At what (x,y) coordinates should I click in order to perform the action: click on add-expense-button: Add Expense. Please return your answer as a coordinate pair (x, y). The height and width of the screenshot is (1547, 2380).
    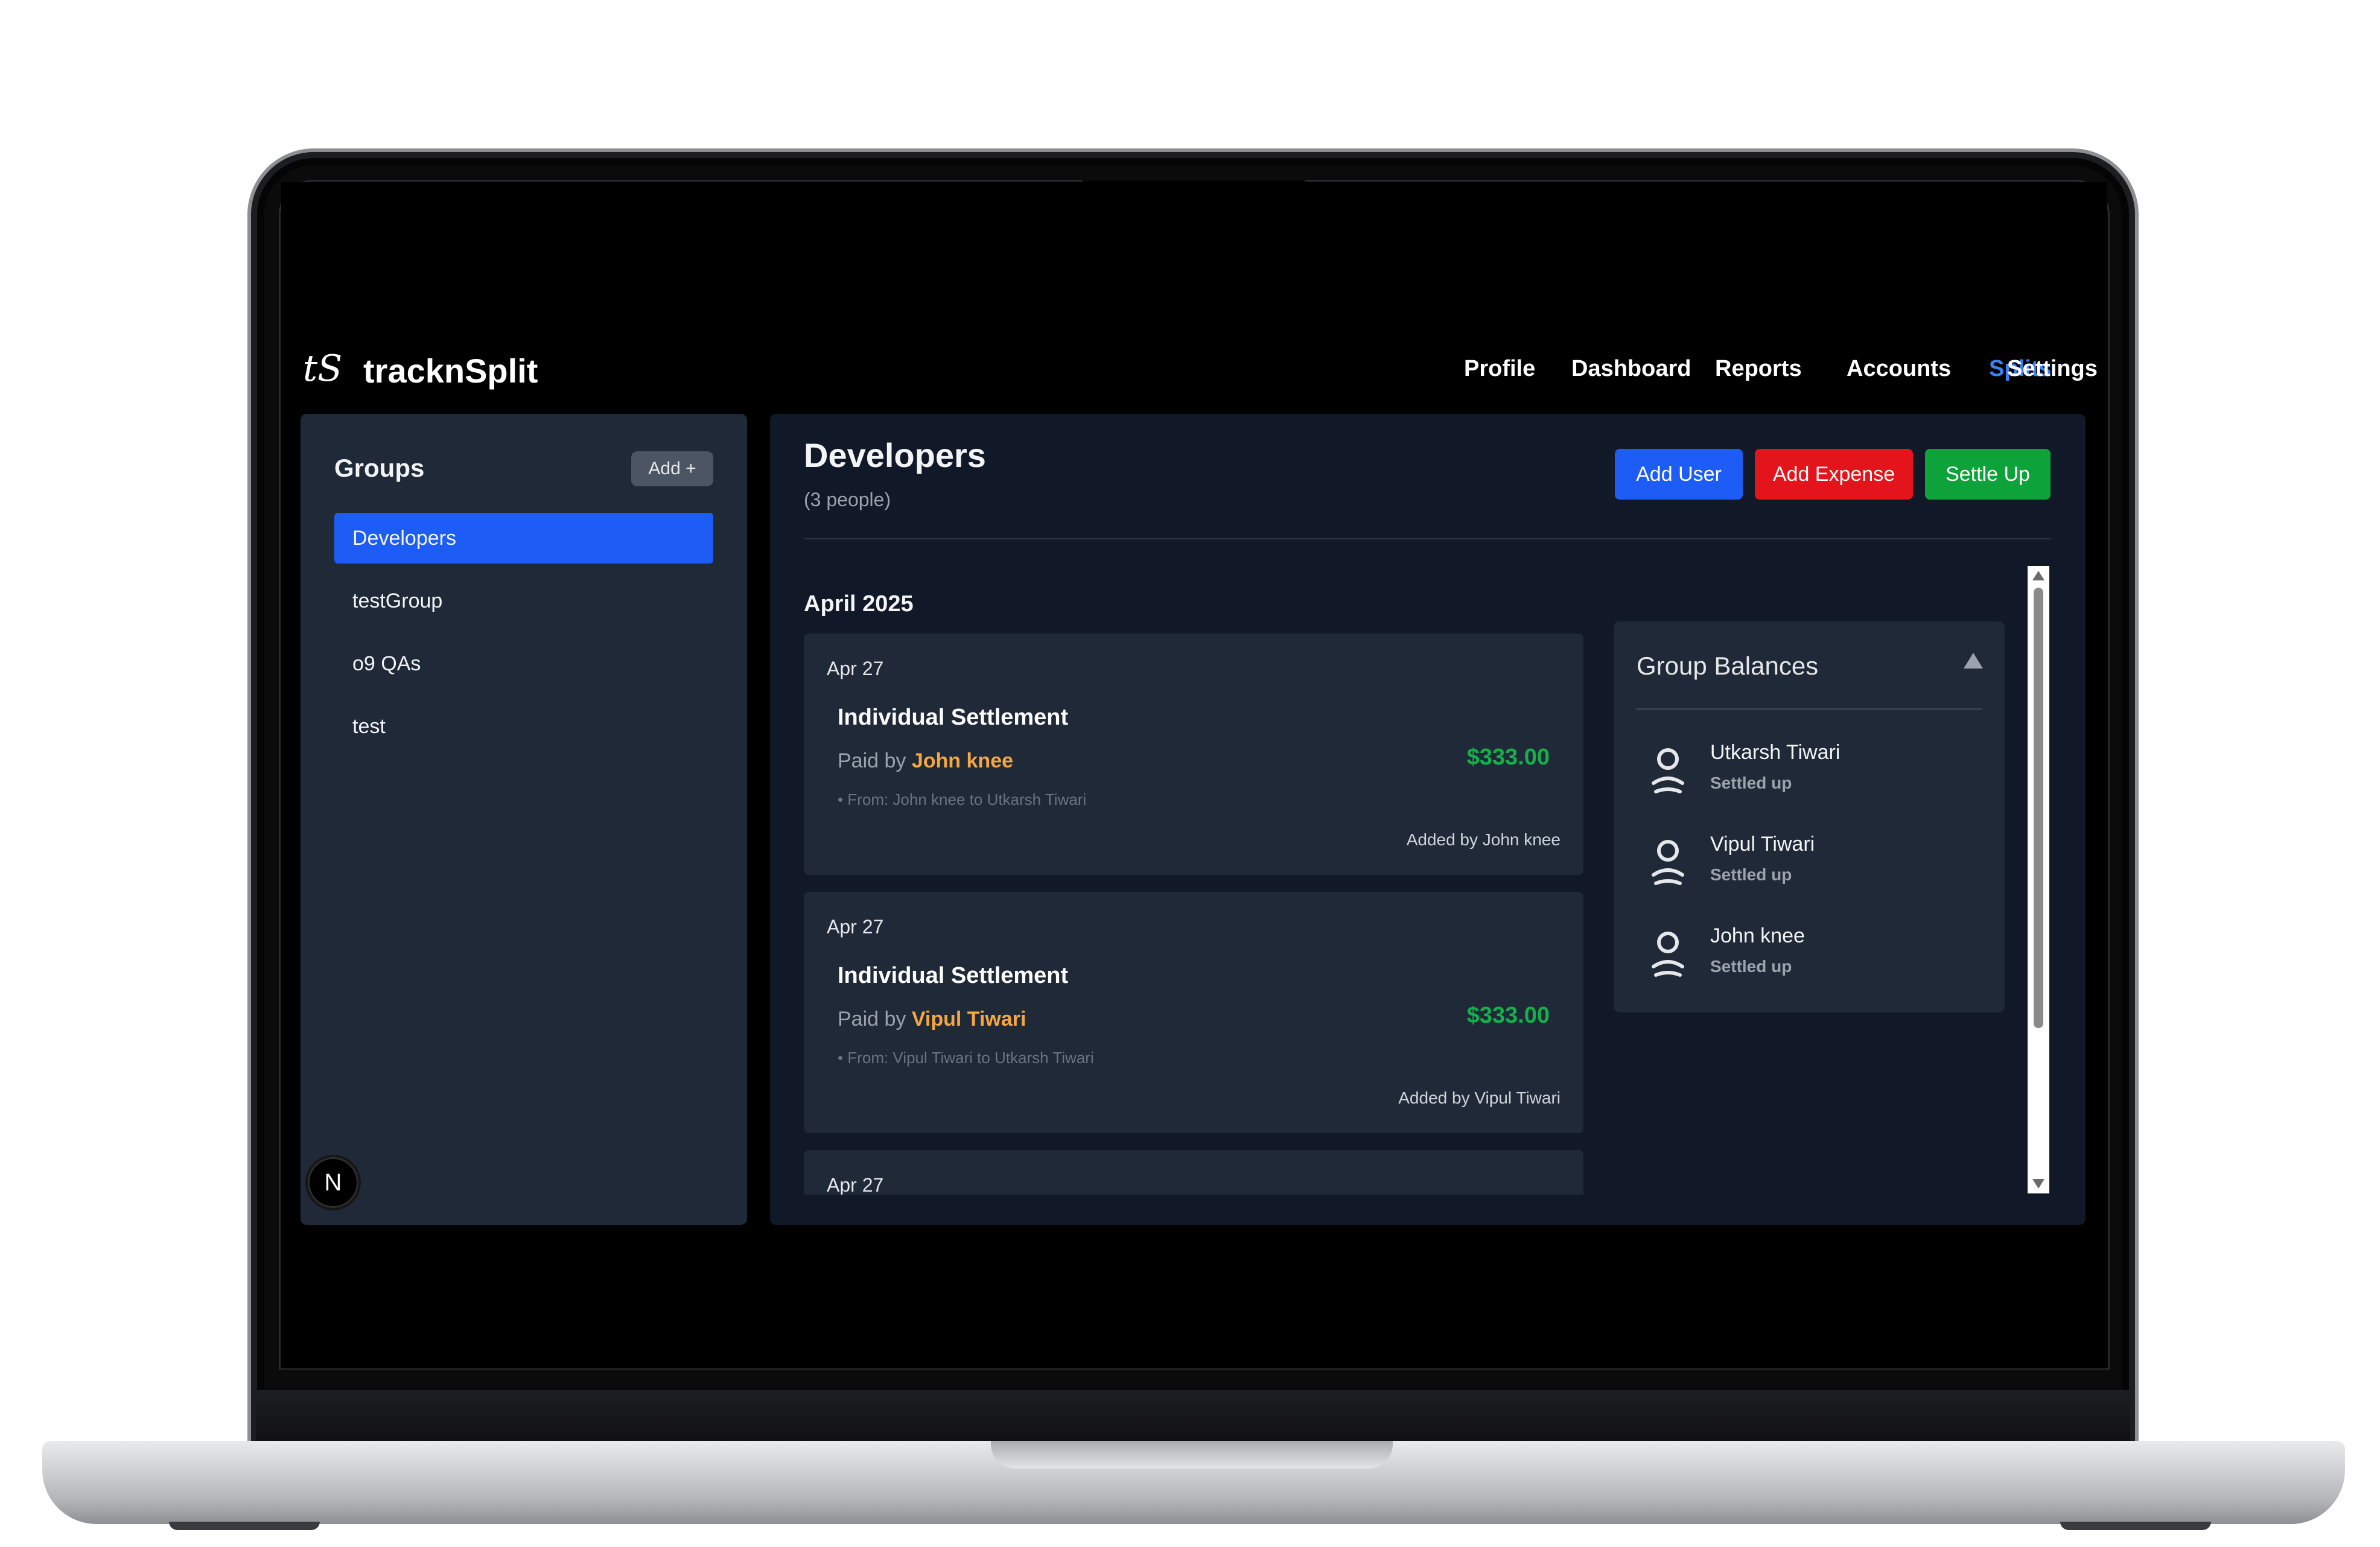
    Looking at the image, I should click on (1834, 475).